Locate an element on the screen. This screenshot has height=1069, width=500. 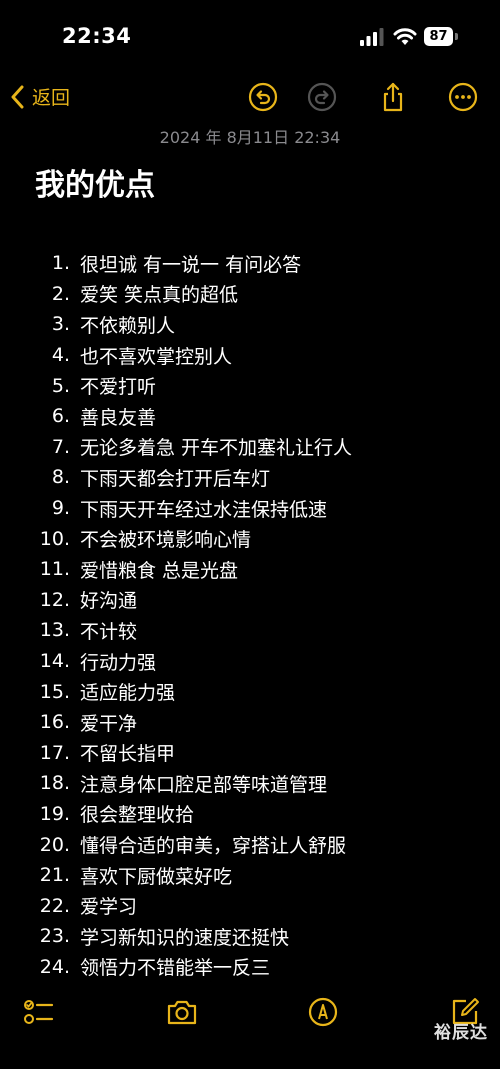
battery-indicator: 87 is located at coordinates (442, 36).